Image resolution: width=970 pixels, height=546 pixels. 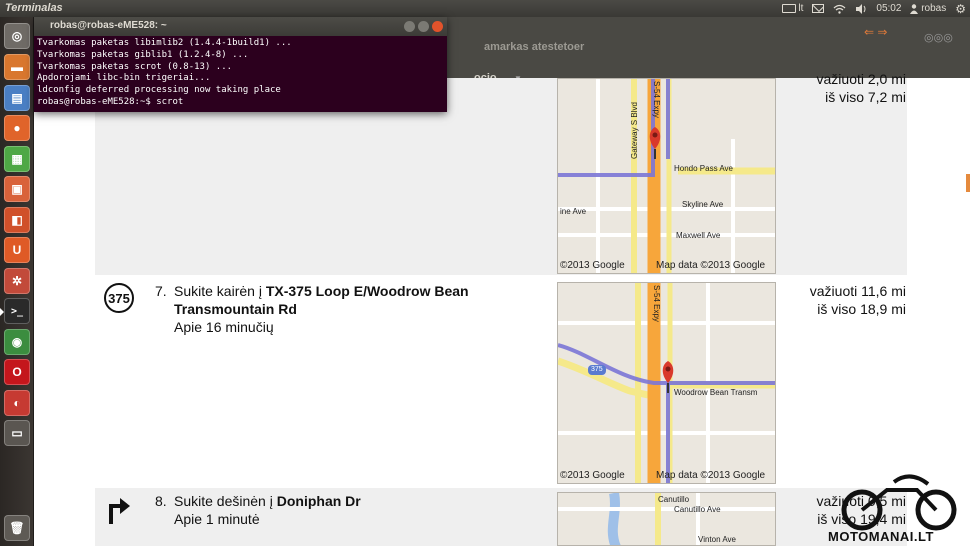 I want to click on scrollbar-marker, so click(x=968, y=183).